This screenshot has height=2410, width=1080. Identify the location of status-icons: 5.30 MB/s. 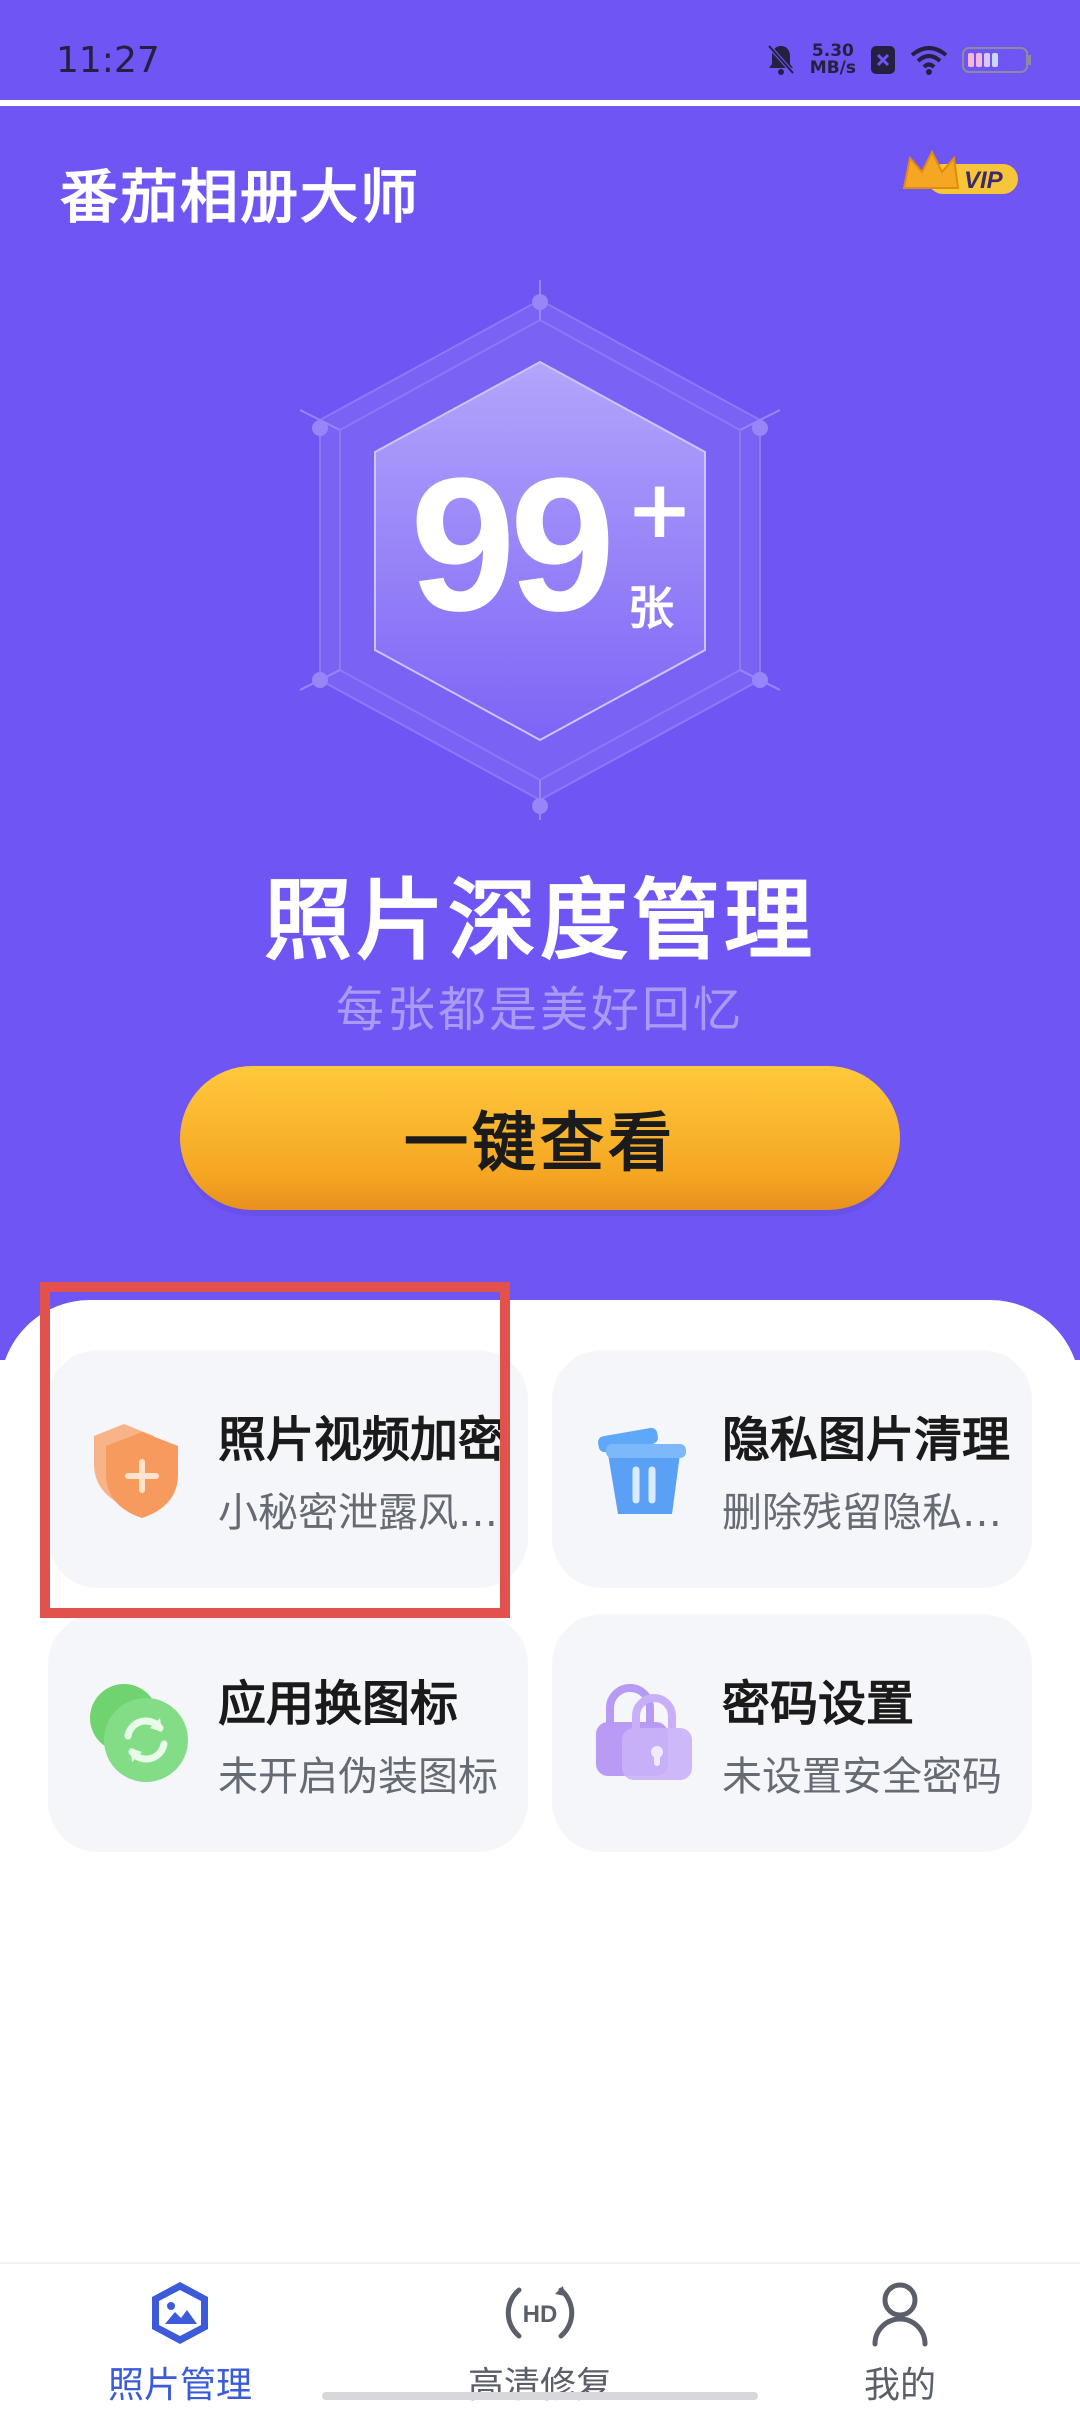
(899, 60).